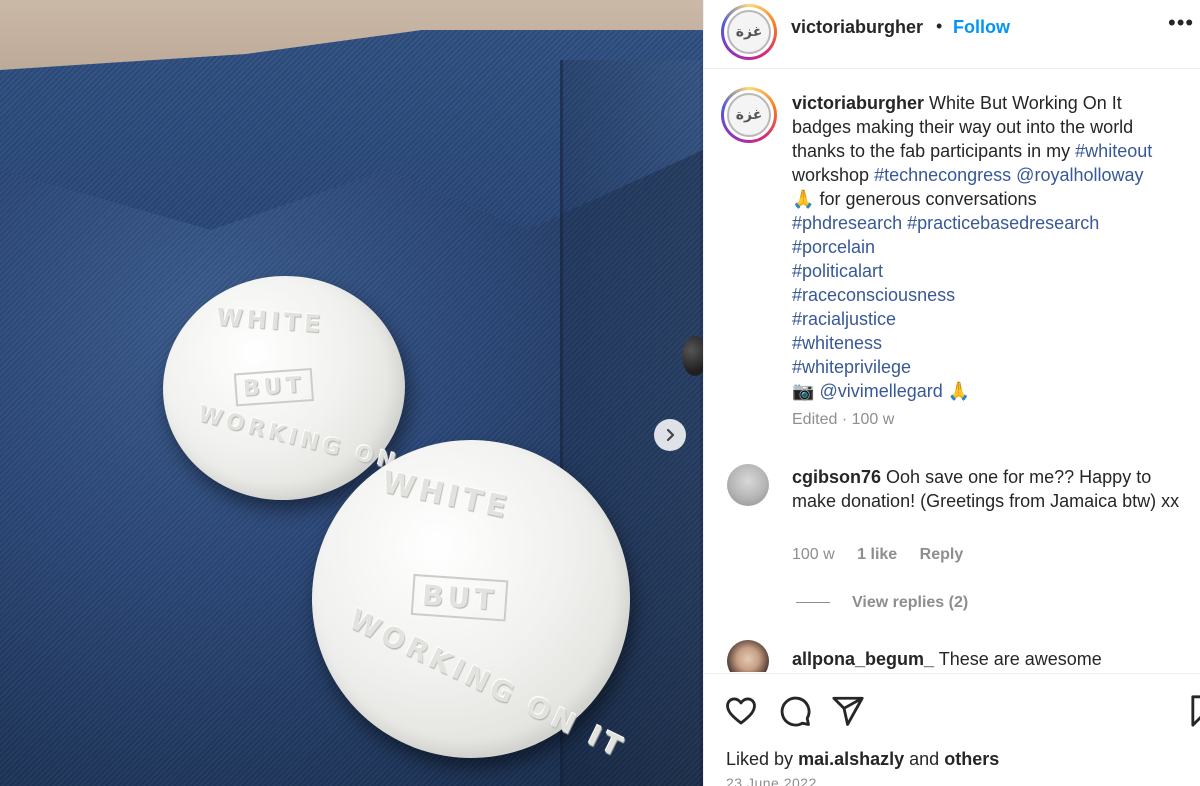 The width and height of the screenshot is (1200, 786). Describe the element at coordinates (857, 27) in the screenshot. I see `header-username: victoriaburgher` at that location.